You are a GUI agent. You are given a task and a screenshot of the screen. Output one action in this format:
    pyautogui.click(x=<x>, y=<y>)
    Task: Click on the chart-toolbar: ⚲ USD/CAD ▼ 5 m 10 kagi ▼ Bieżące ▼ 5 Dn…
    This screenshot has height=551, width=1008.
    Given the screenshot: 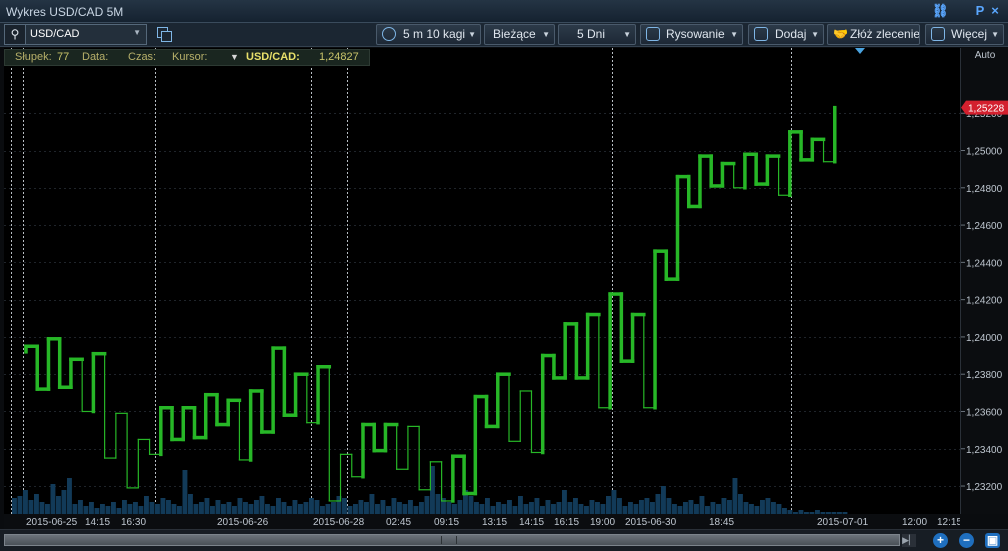 What is the action you would take?
    pyautogui.click(x=504, y=35)
    